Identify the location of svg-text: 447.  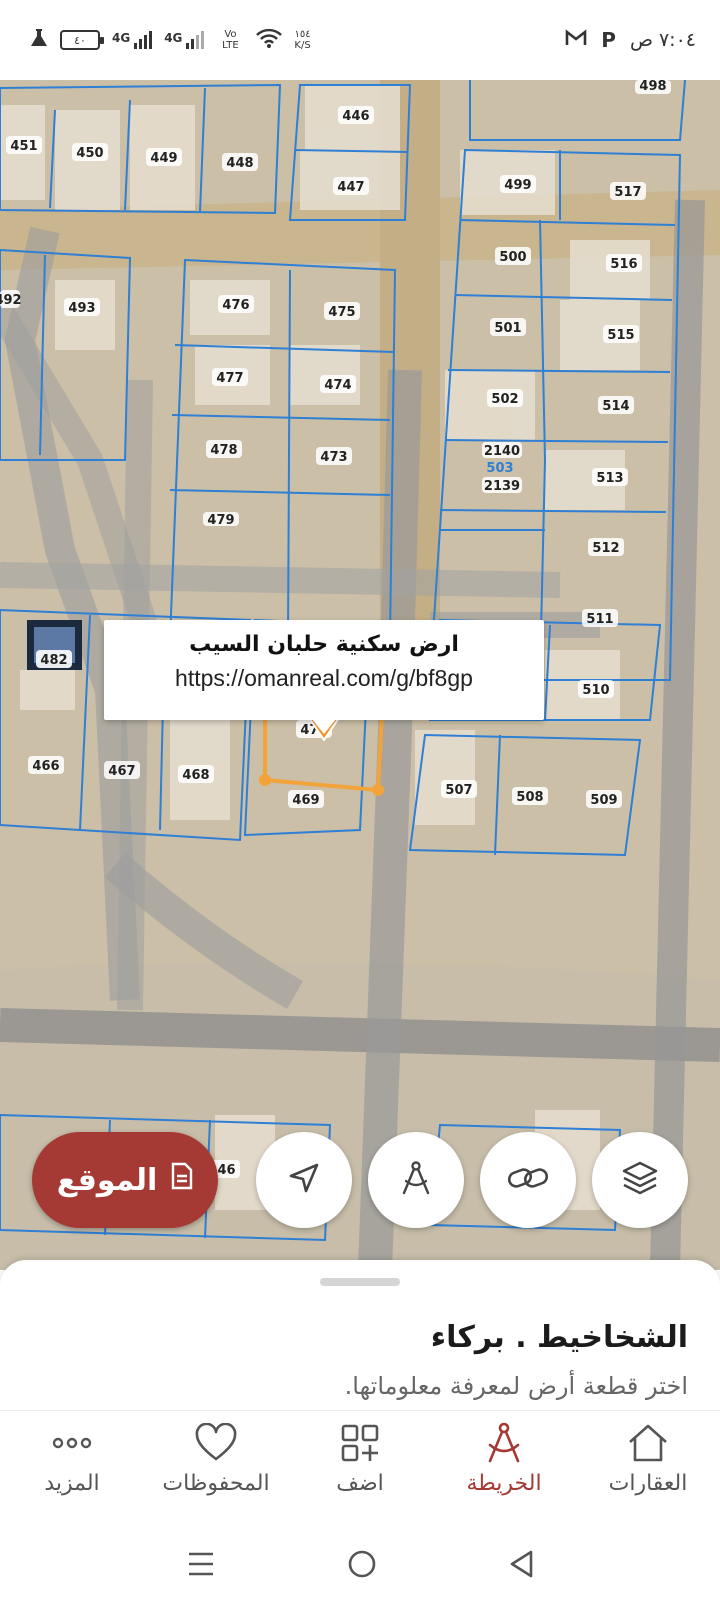
(350, 187).